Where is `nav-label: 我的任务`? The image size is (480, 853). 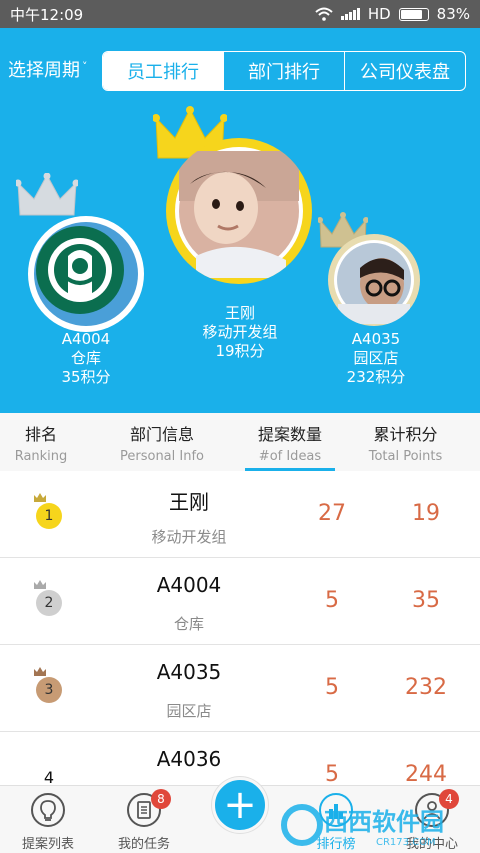 nav-label: 我的任务 is located at coordinates (143, 844).